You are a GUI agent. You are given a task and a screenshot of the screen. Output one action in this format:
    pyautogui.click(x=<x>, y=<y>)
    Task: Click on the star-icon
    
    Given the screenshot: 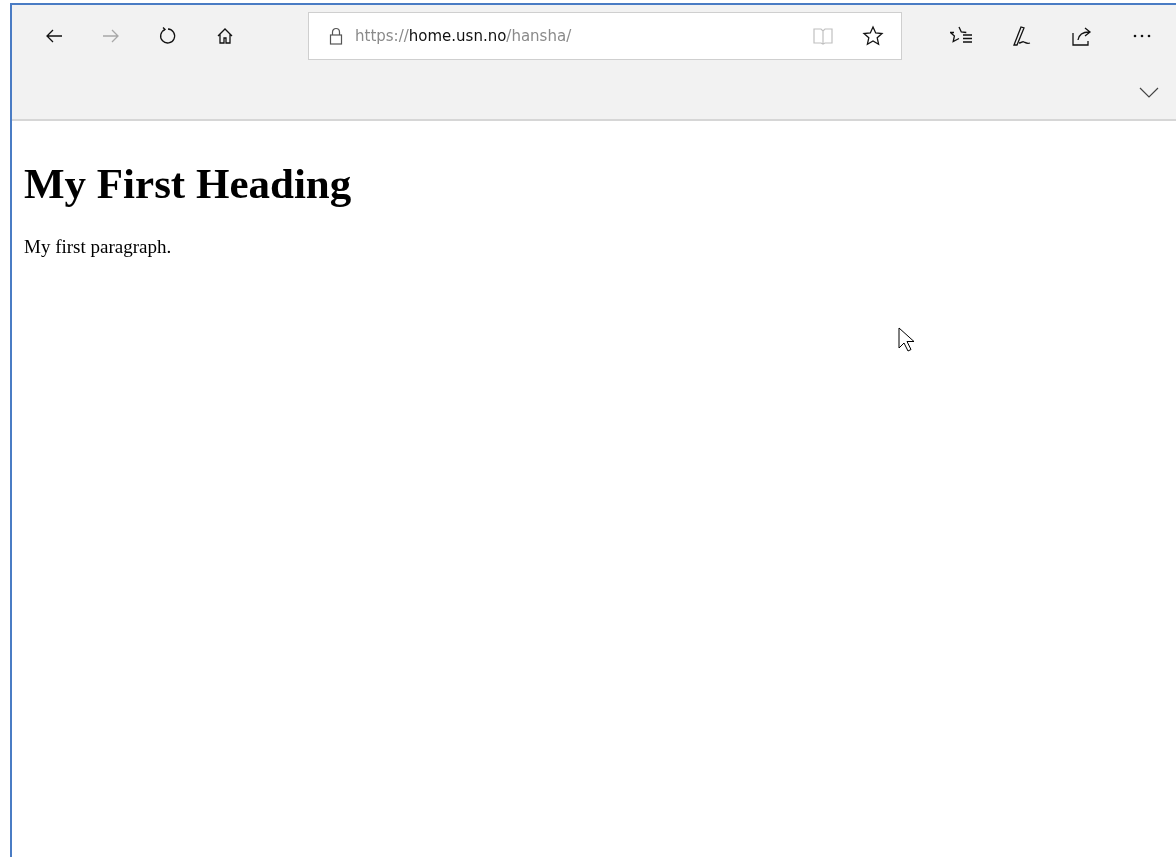 What is the action you would take?
    pyautogui.click(x=873, y=36)
    